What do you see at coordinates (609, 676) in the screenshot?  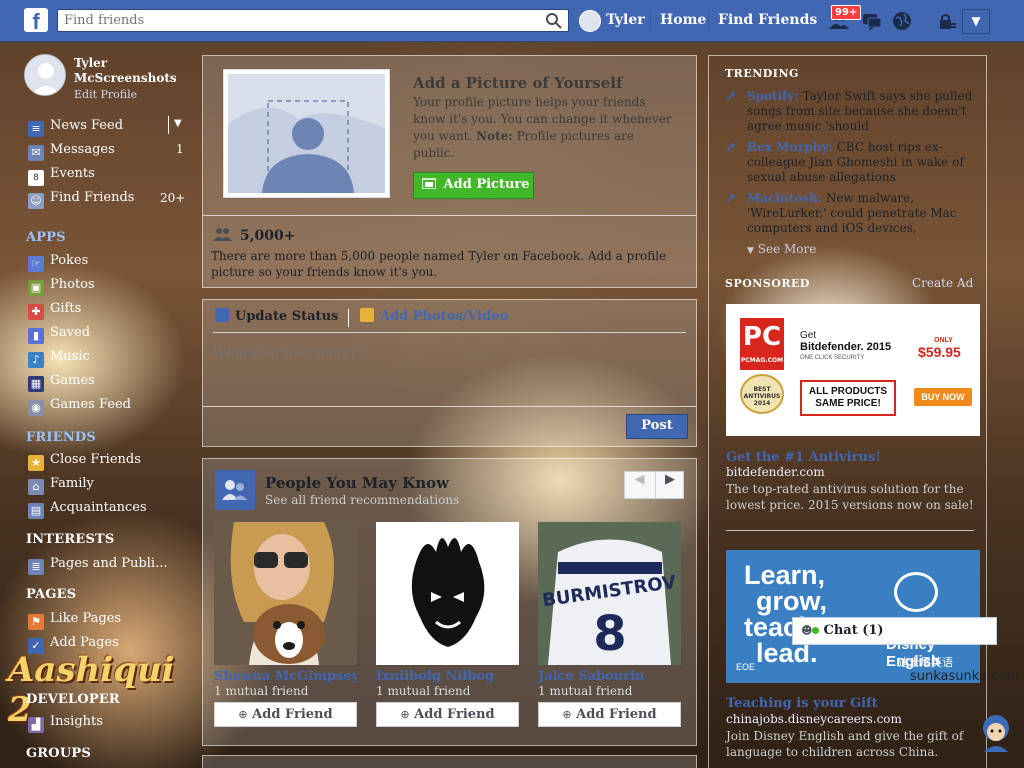 I see `person-name: Jaice Sabourin` at bounding box center [609, 676].